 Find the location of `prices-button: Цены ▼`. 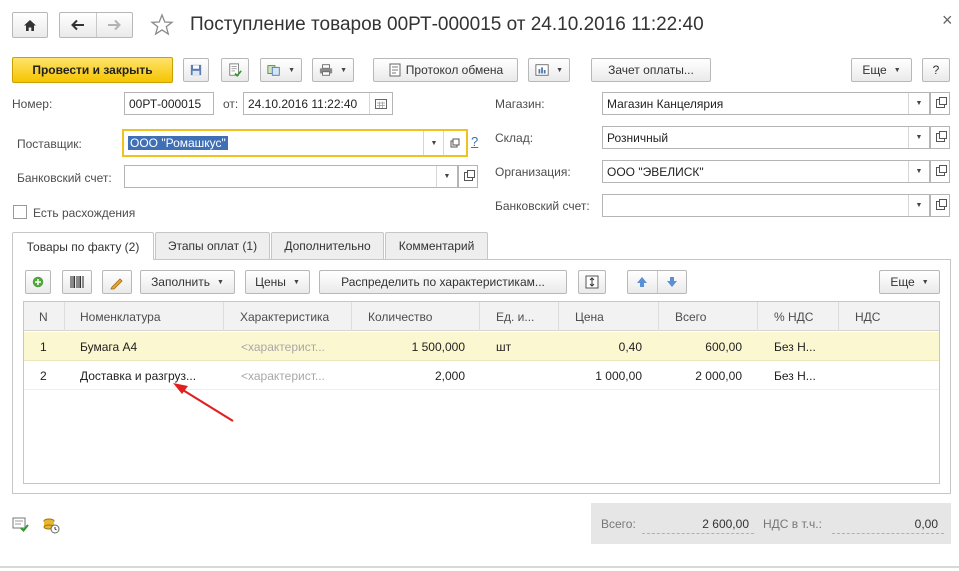

prices-button: Цены ▼ is located at coordinates (277, 282).